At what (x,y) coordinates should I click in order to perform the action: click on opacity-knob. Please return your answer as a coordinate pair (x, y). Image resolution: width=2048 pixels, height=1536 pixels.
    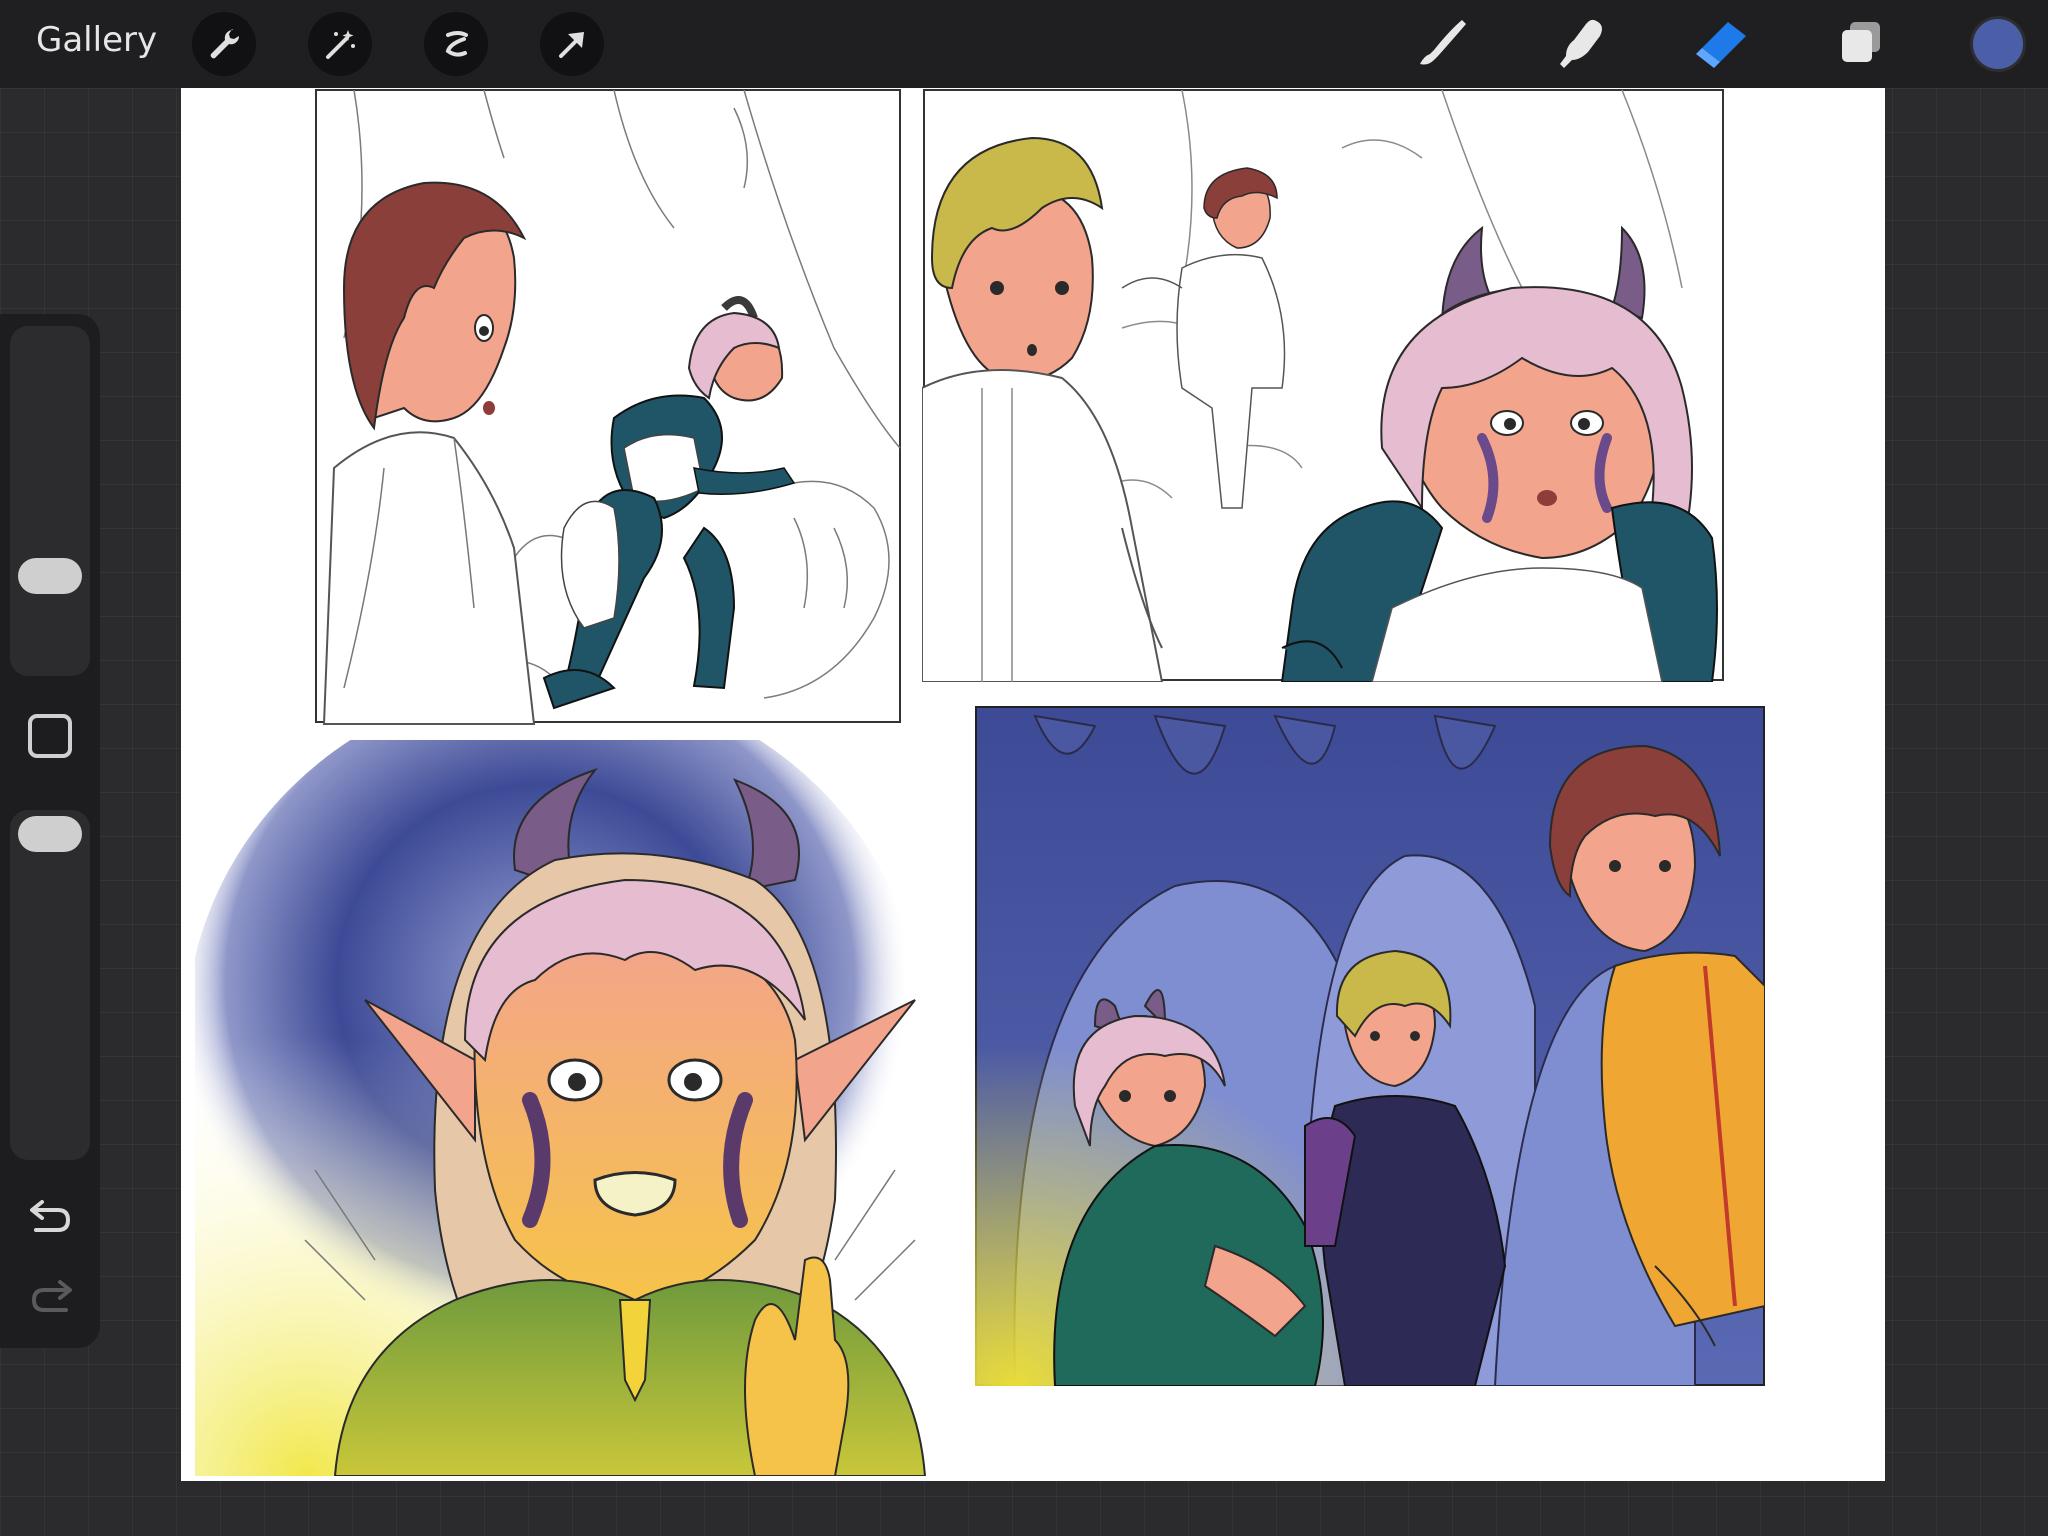
    Looking at the image, I should click on (50, 834).